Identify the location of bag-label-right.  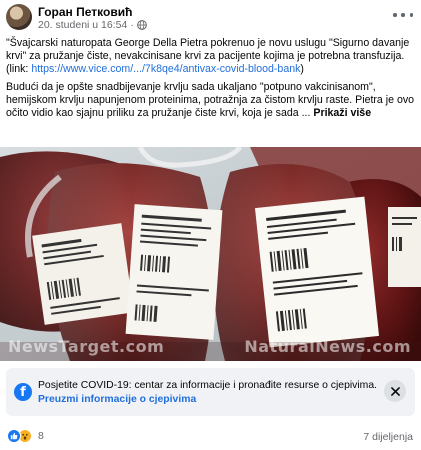
(404, 247).